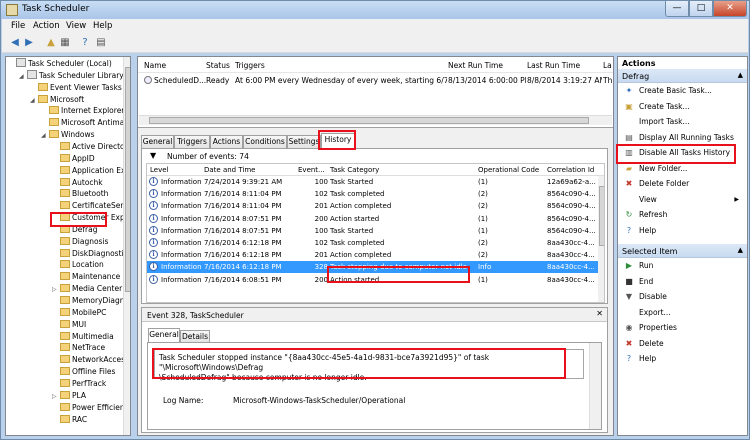  Describe the element at coordinates (682, 76) in the screenshot. I see `actions-section-defrag: Defrag ▲` at that location.